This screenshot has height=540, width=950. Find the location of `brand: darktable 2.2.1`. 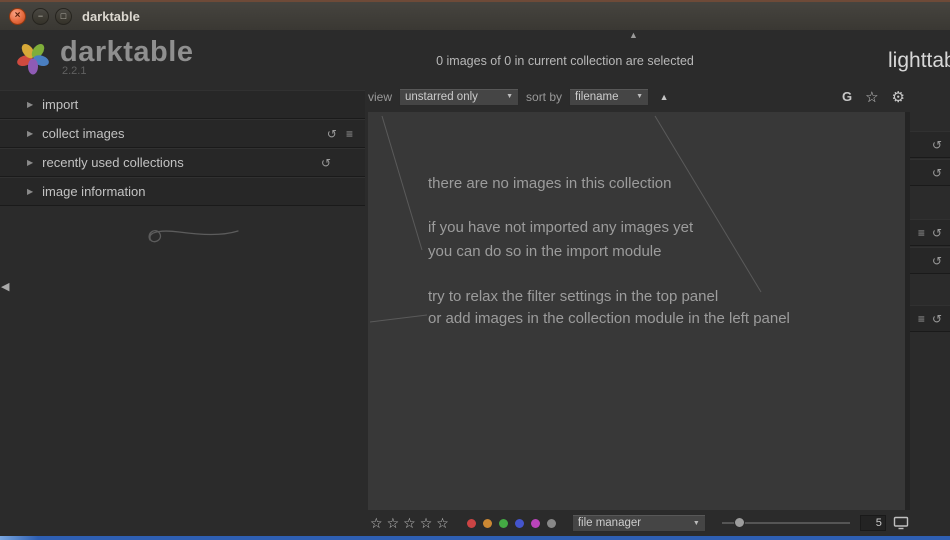

brand: darktable 2.2.1 is located at coordinates (103, 57).